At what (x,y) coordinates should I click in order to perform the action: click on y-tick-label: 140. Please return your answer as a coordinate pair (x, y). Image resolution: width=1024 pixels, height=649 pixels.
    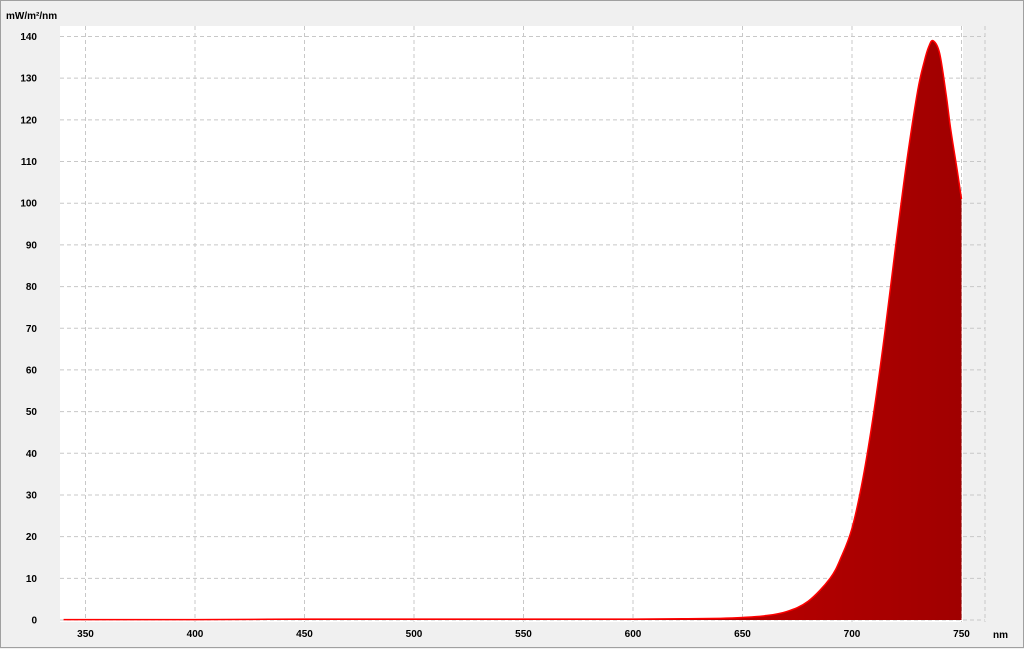
    Looking at the image, I should click on (28, 37).